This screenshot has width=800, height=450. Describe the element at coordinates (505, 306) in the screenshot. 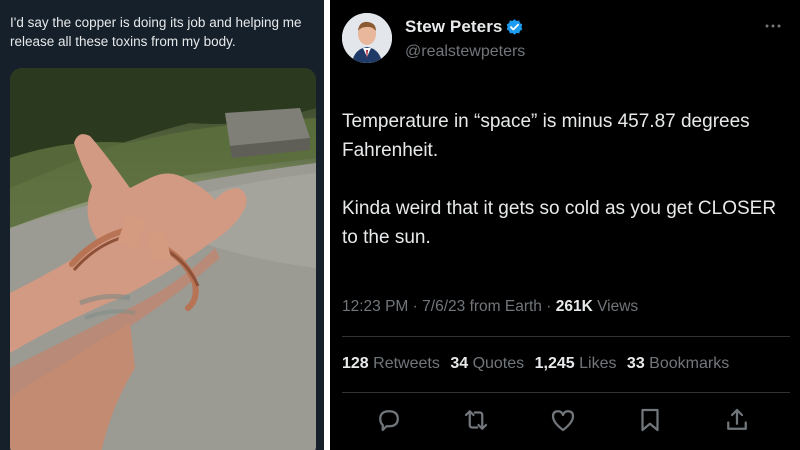

I see `tweet-source: from Earth` at that location.